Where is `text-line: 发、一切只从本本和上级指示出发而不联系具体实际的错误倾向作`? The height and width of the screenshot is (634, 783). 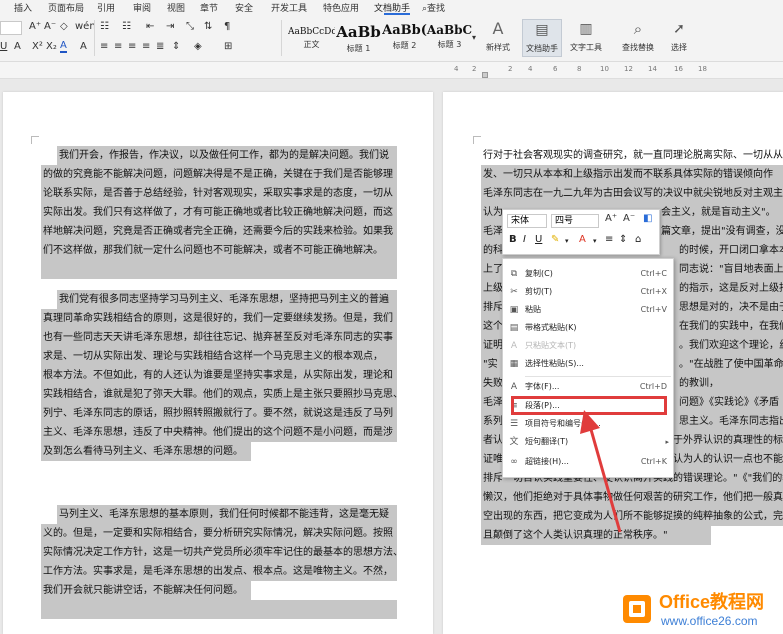 text-line: 发、一切只从本本和上级指示出发而不联系具体实际的错误倾向作 is located at coordinates (632, 174).